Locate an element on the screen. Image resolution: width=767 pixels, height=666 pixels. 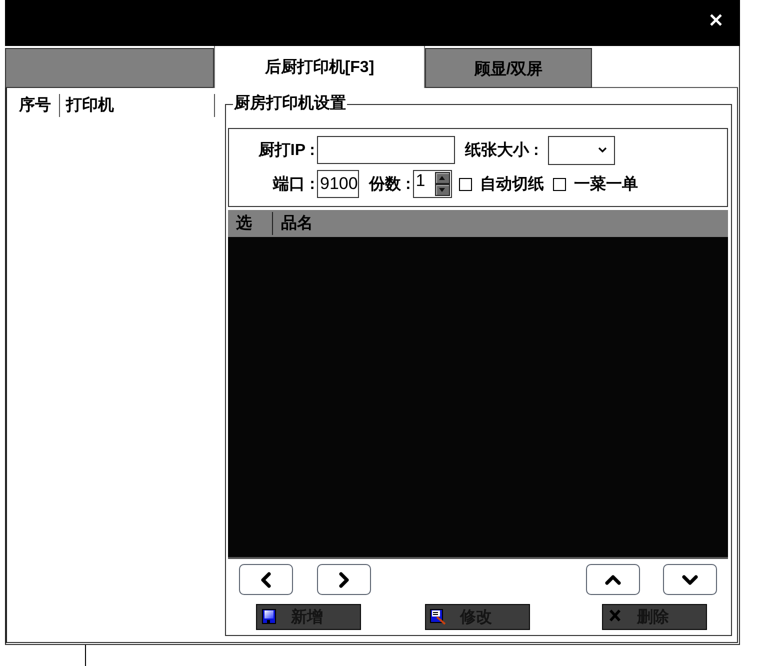
column-header: 选 is located at coordinates (250, 223).